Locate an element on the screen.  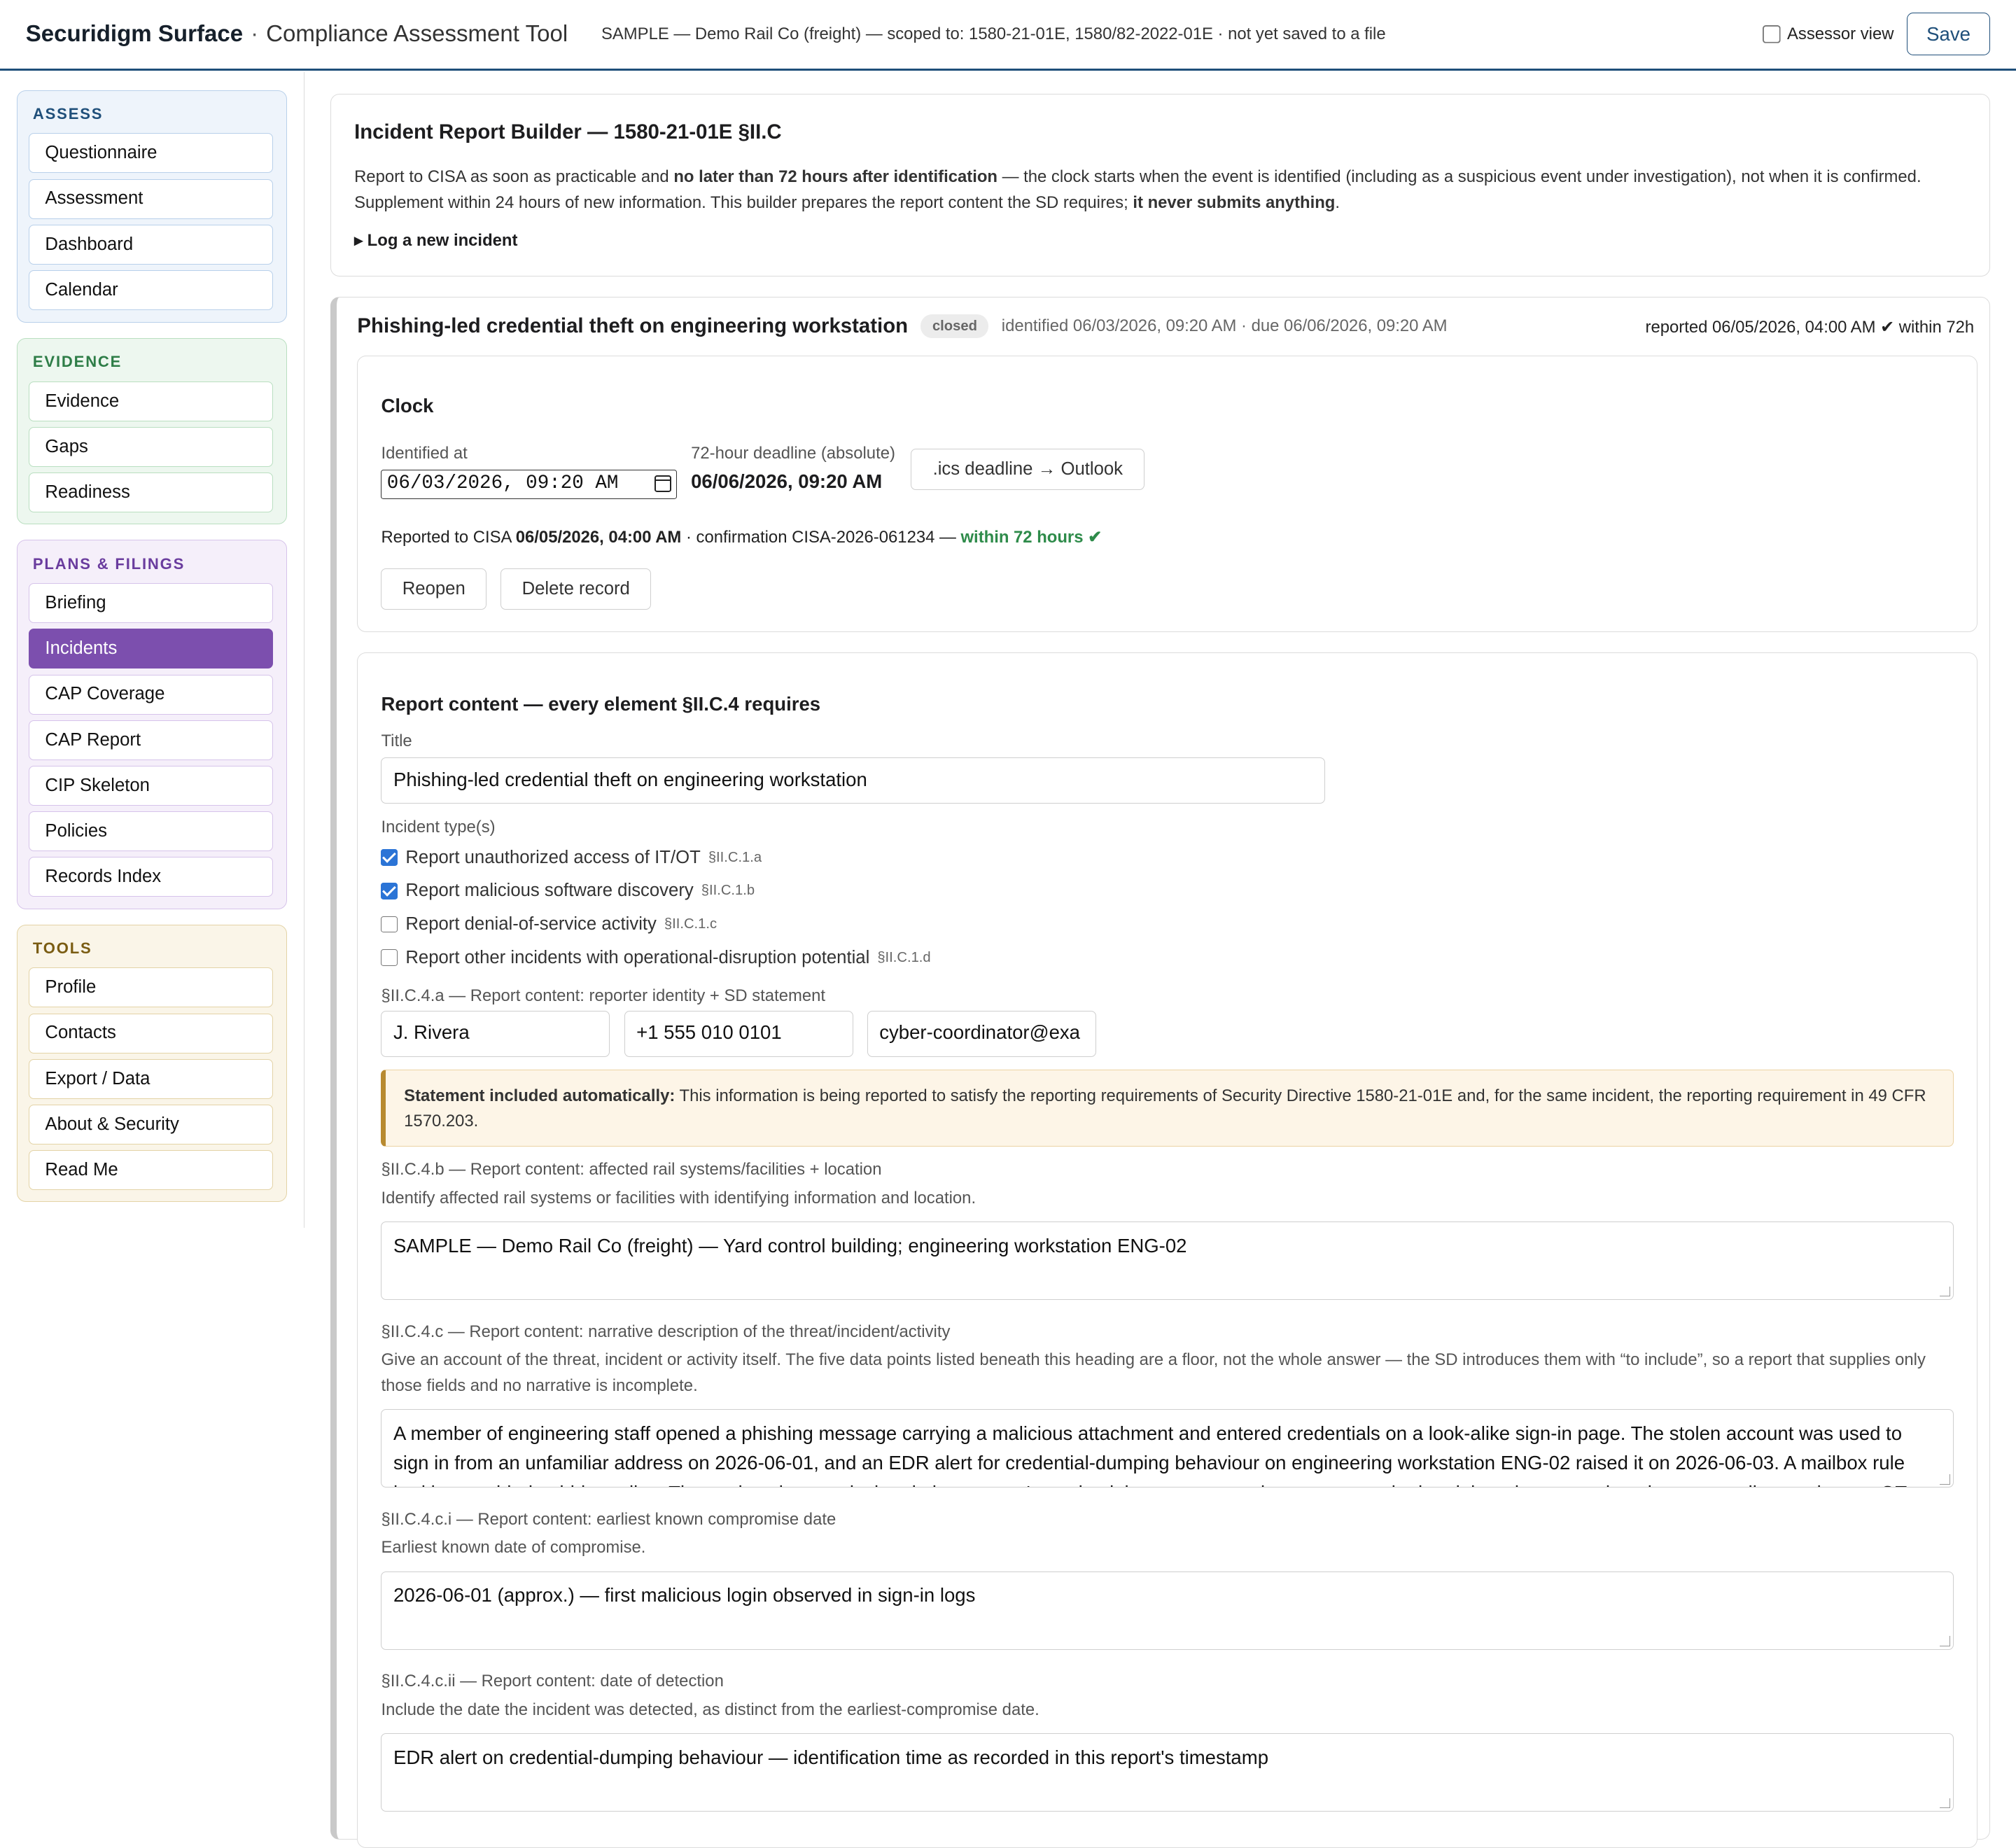
nav-cap-report: CAP Report is located at coordinates (151, 740).